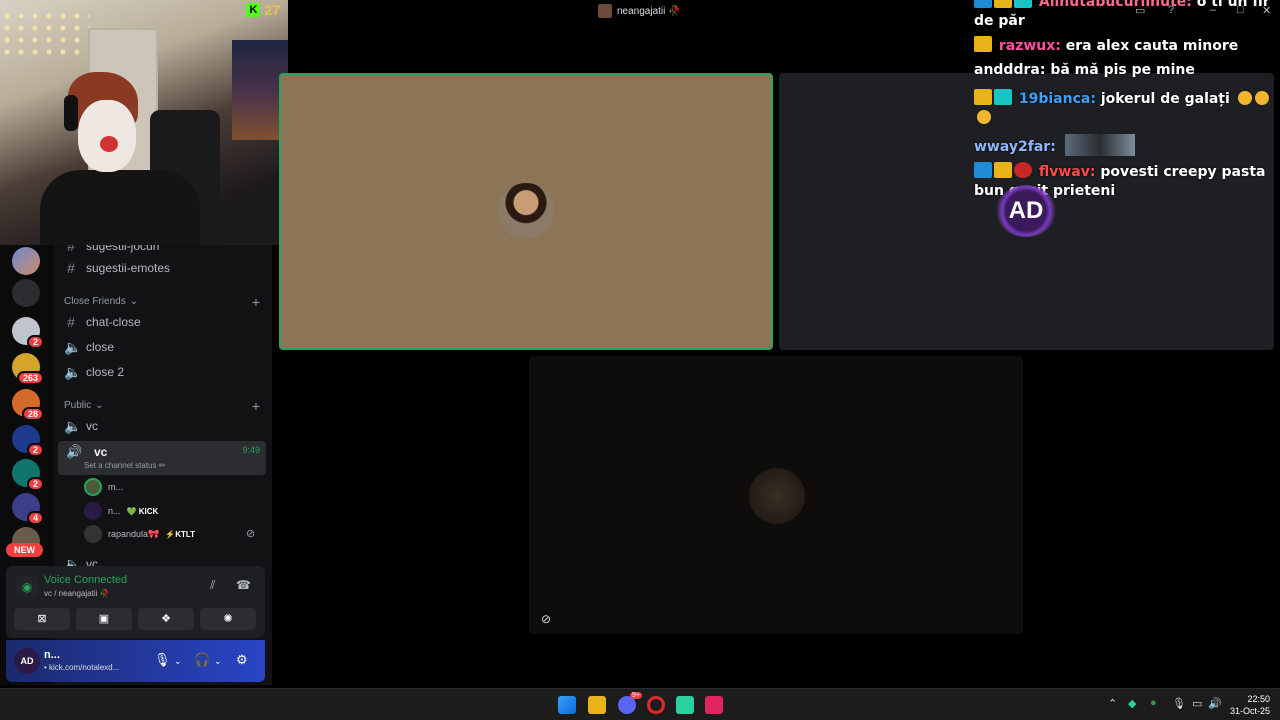 The image size is (1280, 720). I want to click on new-pill: NEW, so click(24, 550).